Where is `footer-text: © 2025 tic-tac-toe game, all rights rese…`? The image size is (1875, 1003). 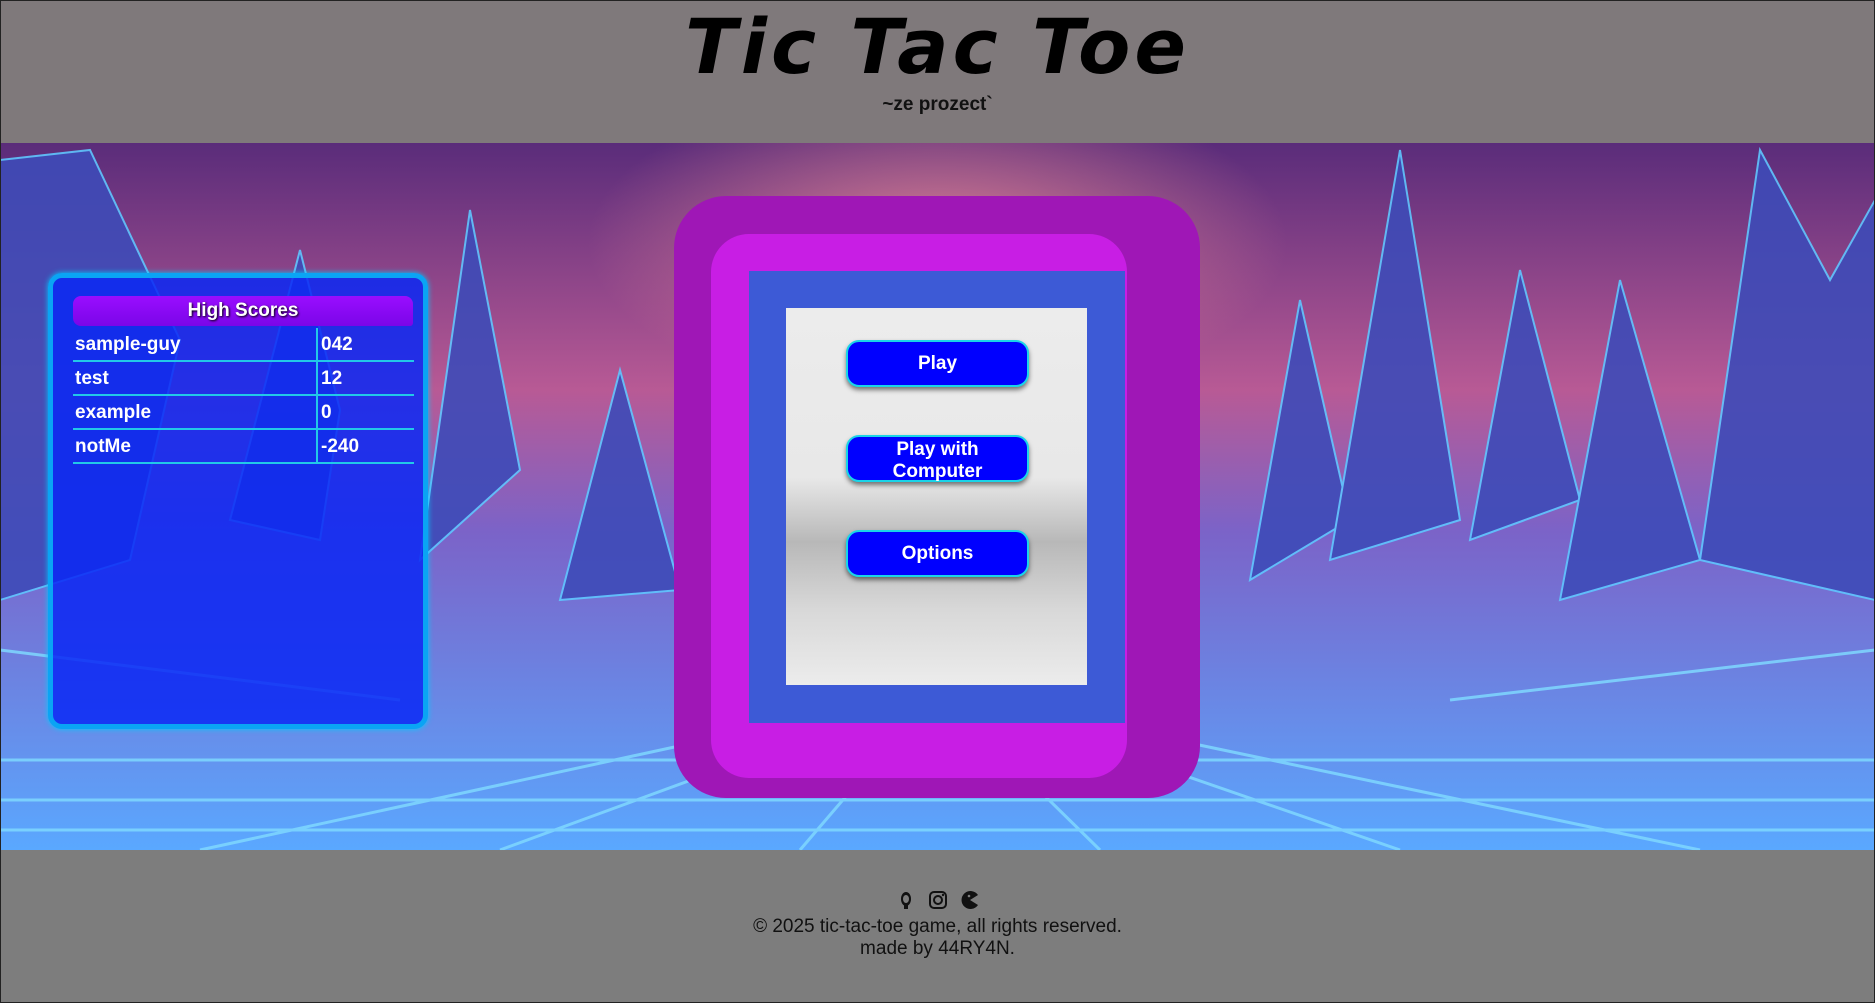
footer-text: © 2025 tic-tac-toe game, all rights rese… is located at coordinates (937, 938).